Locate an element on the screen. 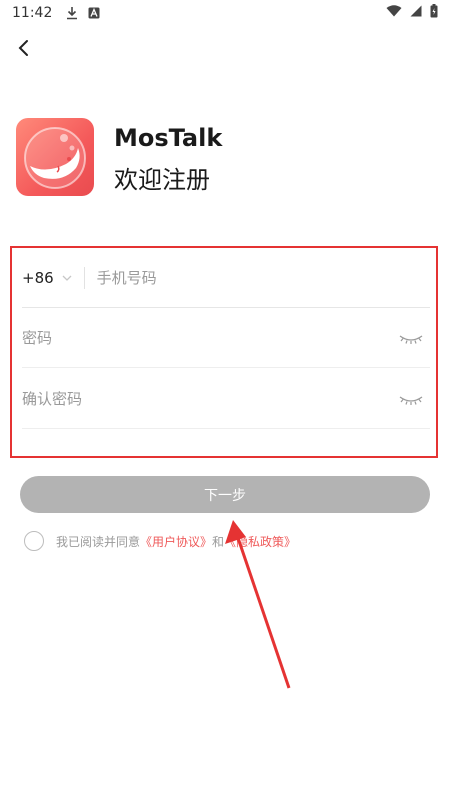  agreement-row: 我已阅读并同意 《用户协议》 和 《隐私政策》 is located at coordinates (160, 541).